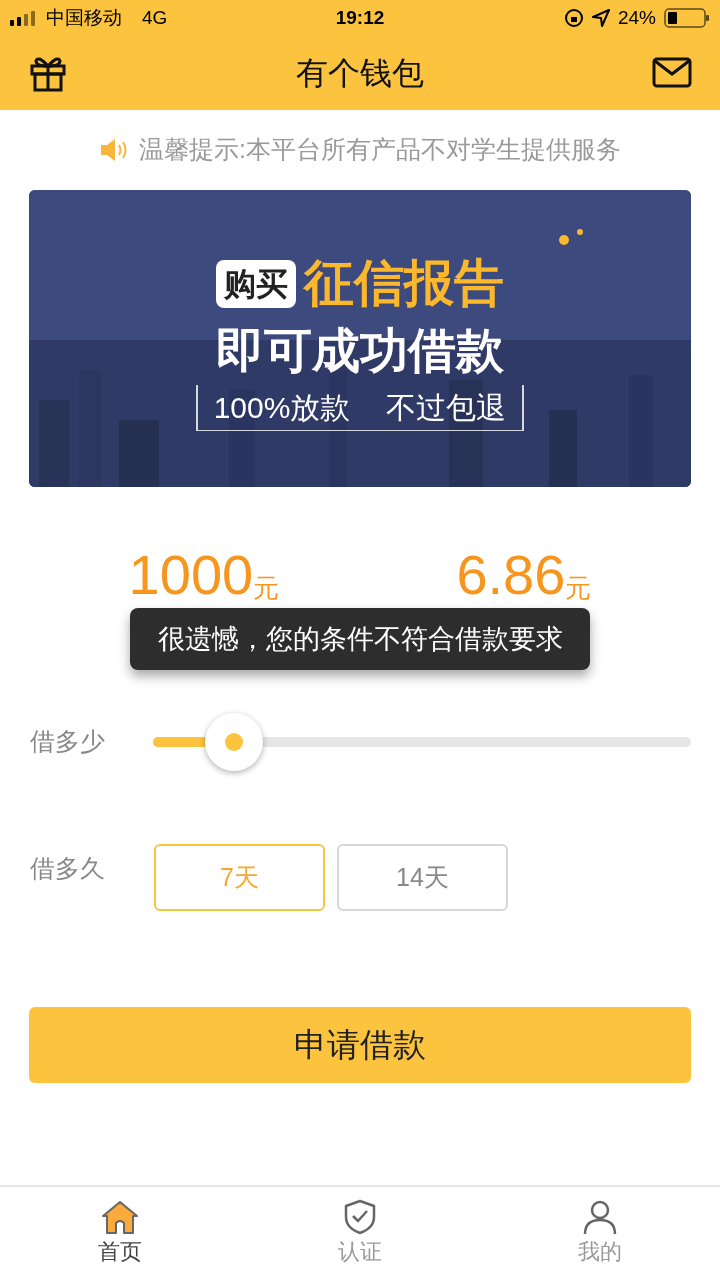 Image resolution: width=720 pixels, height=1280 pixels. I want to click on tab-item: 首页, so click(120, 1233).